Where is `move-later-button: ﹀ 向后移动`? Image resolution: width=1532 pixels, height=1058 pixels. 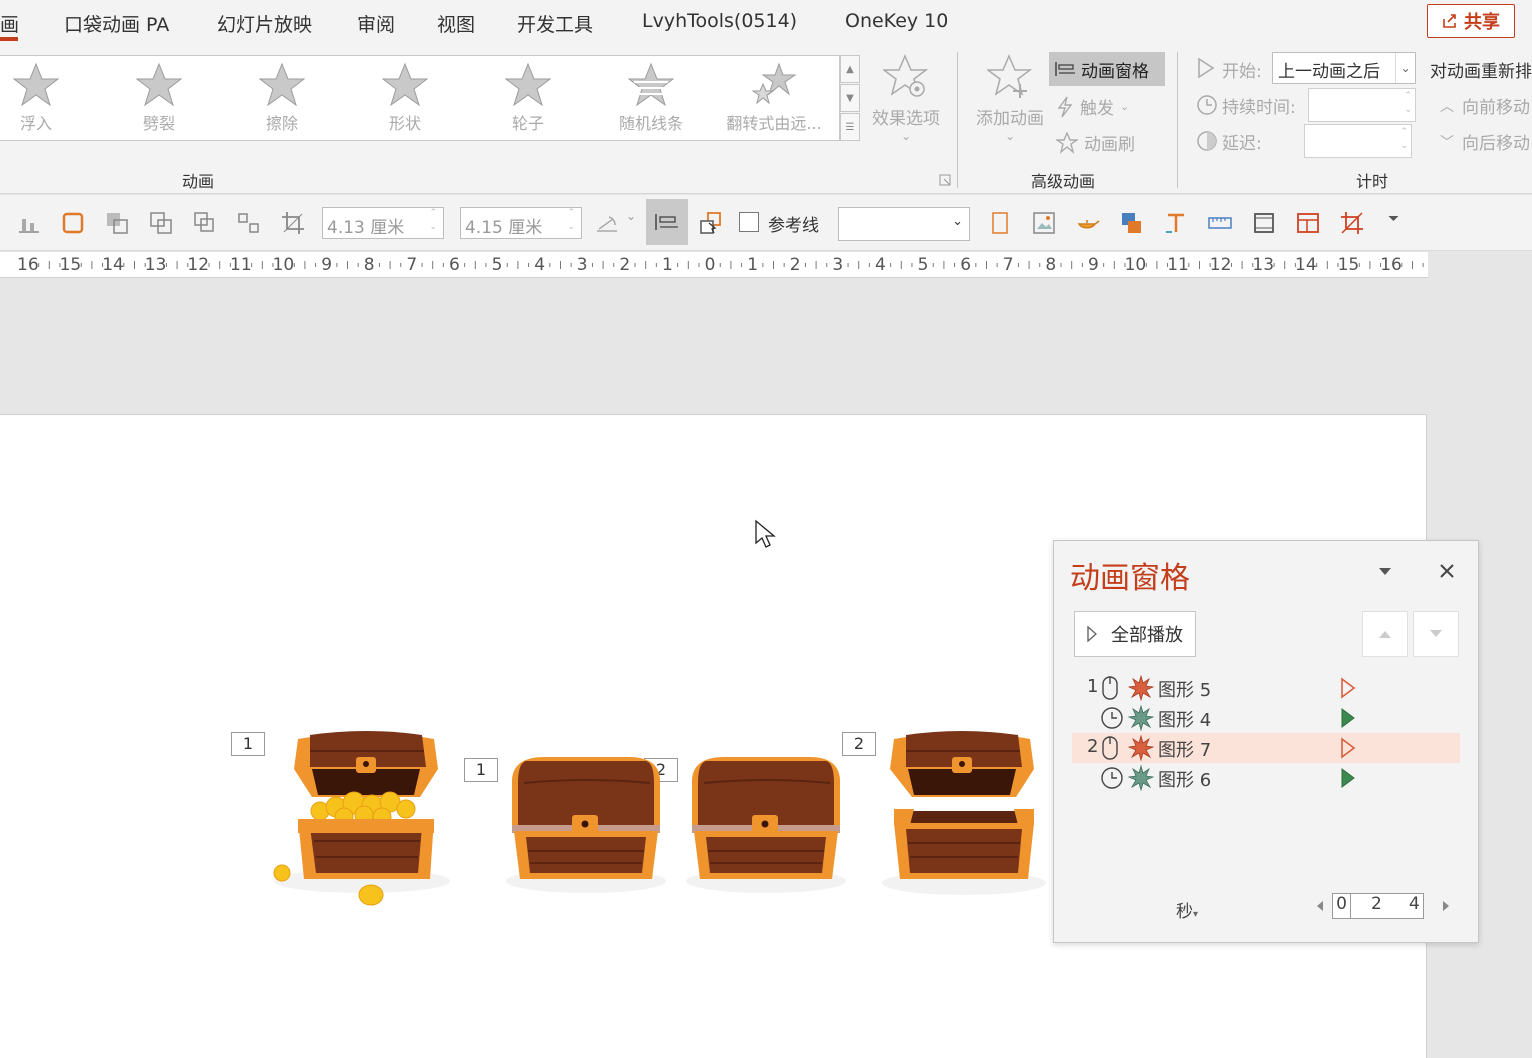
move-later-button: ﹀ 向后移动 is located at coordinates (1485, 141).